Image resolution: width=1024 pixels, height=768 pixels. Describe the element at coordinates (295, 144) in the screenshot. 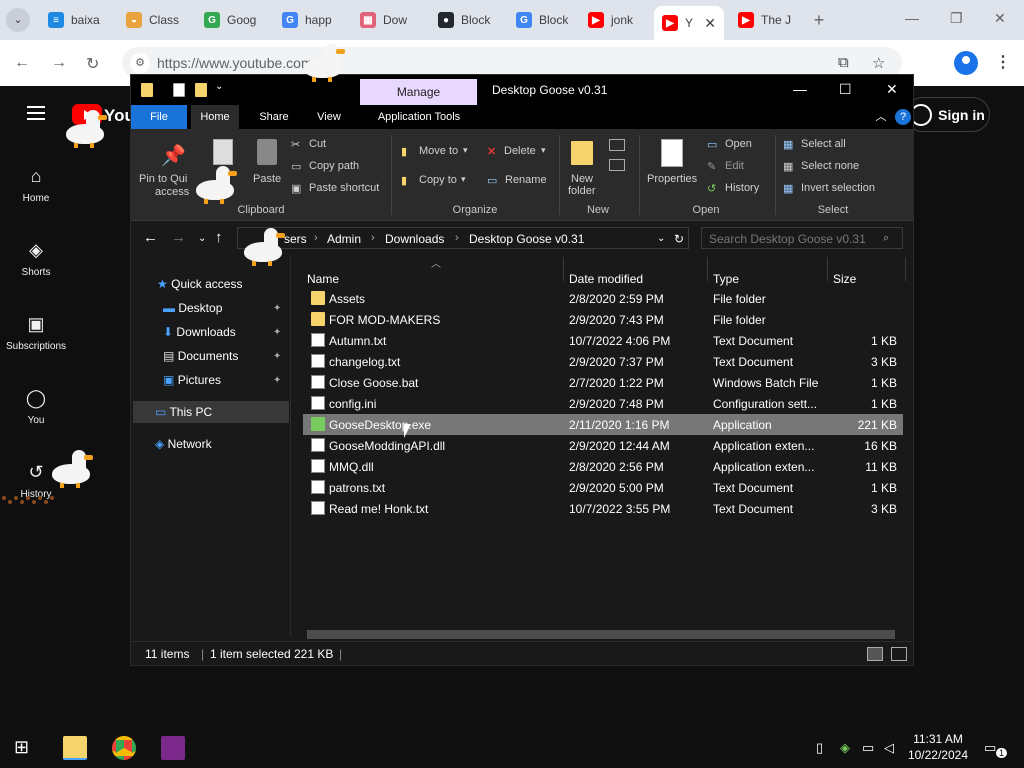

I see `cut-icon: ✂` at that location.